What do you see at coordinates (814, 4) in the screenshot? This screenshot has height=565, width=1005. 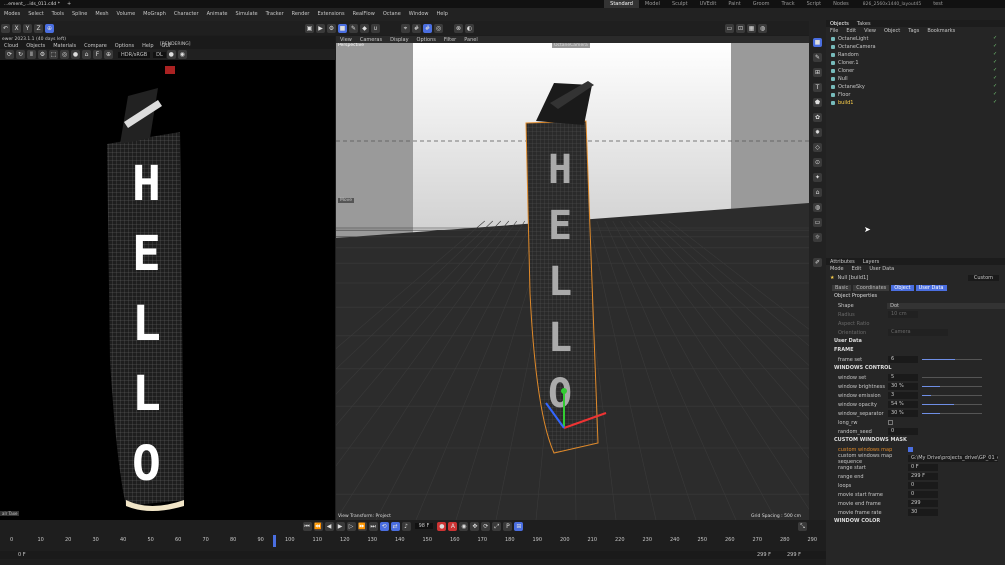 I see `layout-tab-script: Script` at bounding box center [814, 4].